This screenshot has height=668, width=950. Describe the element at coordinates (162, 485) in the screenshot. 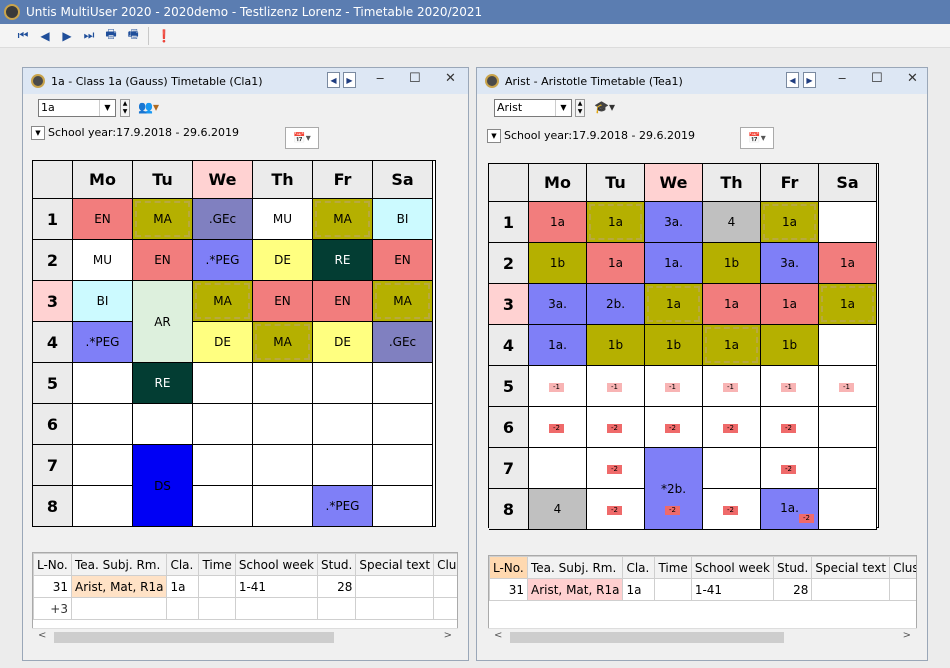

I see `lesson-block: DS` at that location.